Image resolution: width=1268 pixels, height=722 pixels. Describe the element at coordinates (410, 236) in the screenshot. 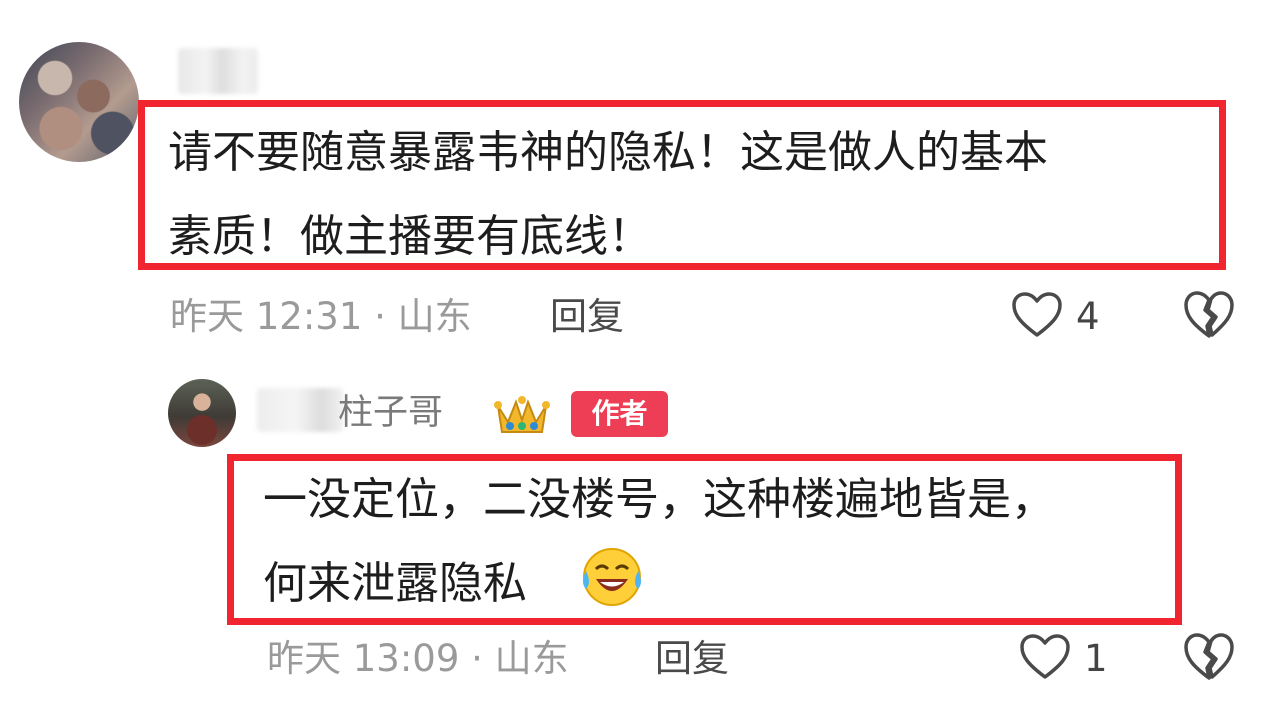

I see `comment-1-line-2: 素质！做主播要有底线！` at that location.